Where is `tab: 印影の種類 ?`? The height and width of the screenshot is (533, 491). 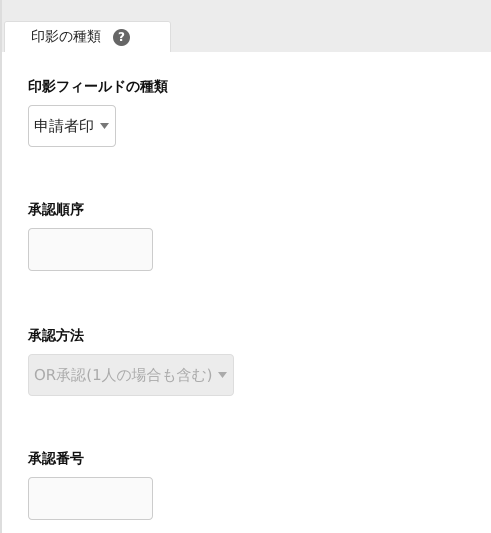 tab: 印影の種類 ? is located at coordinates (87, 36).